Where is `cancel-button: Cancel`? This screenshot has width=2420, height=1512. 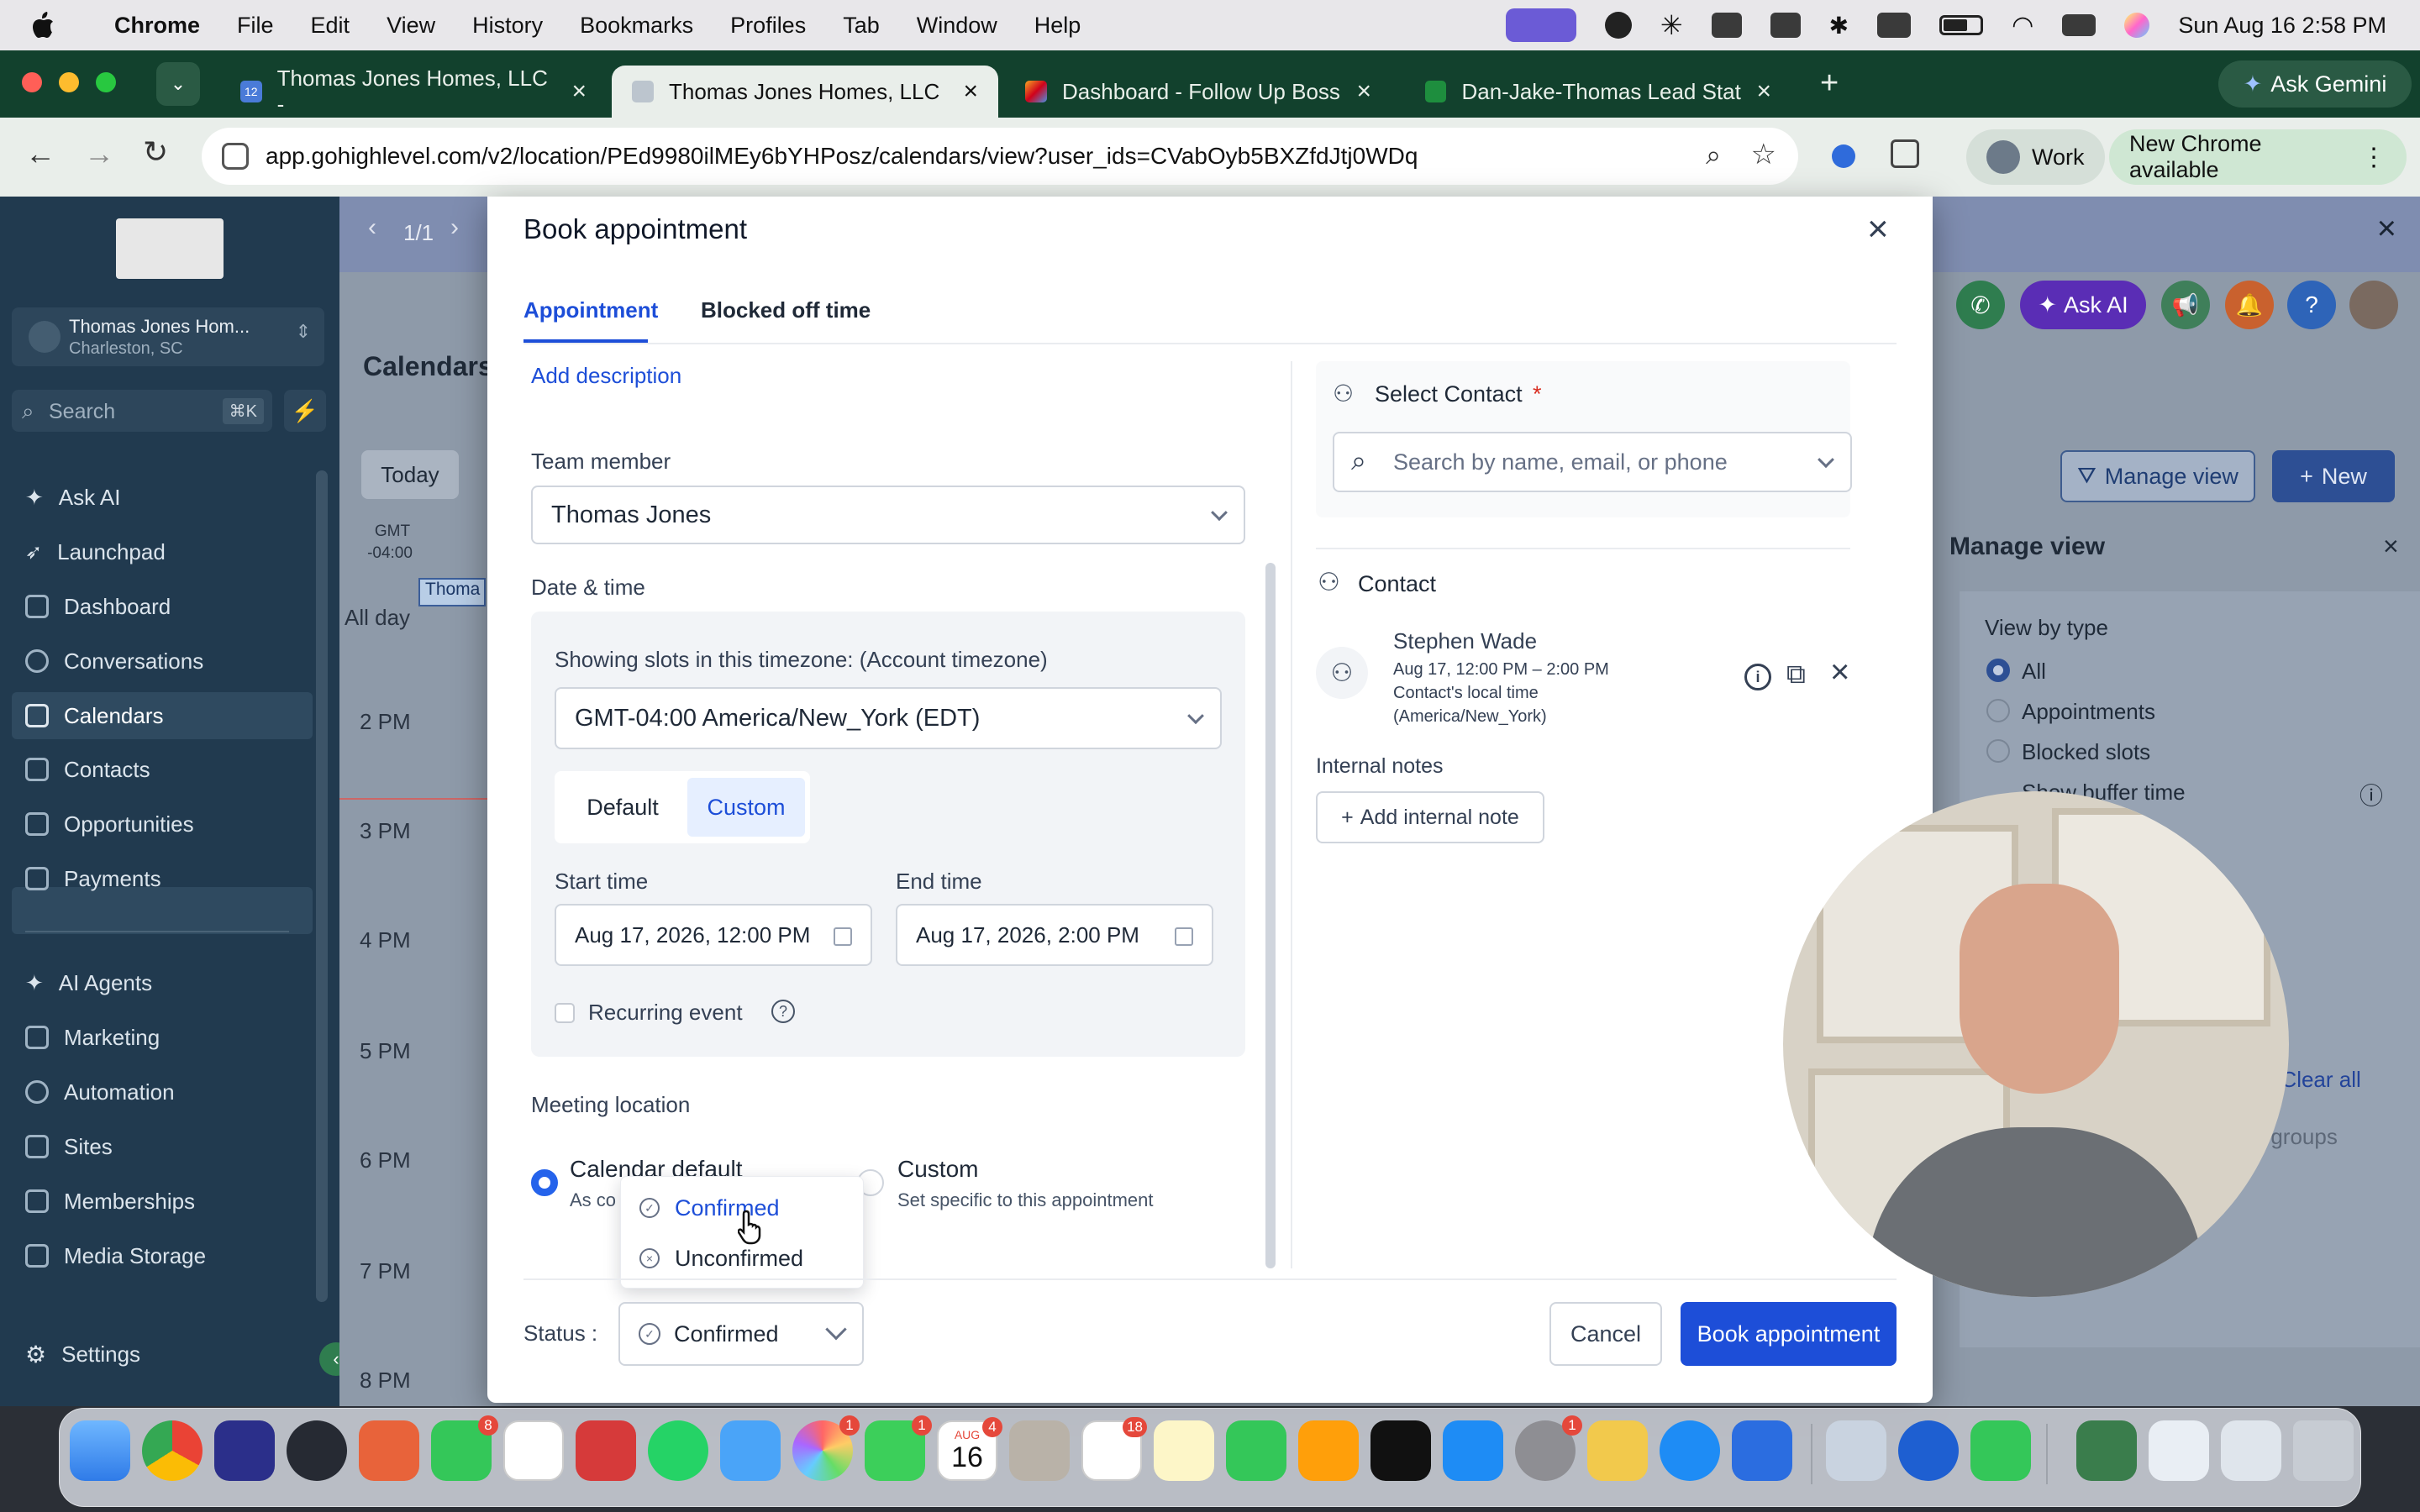 cancel-button: Cancel is located at coordinates (1605, 1334).